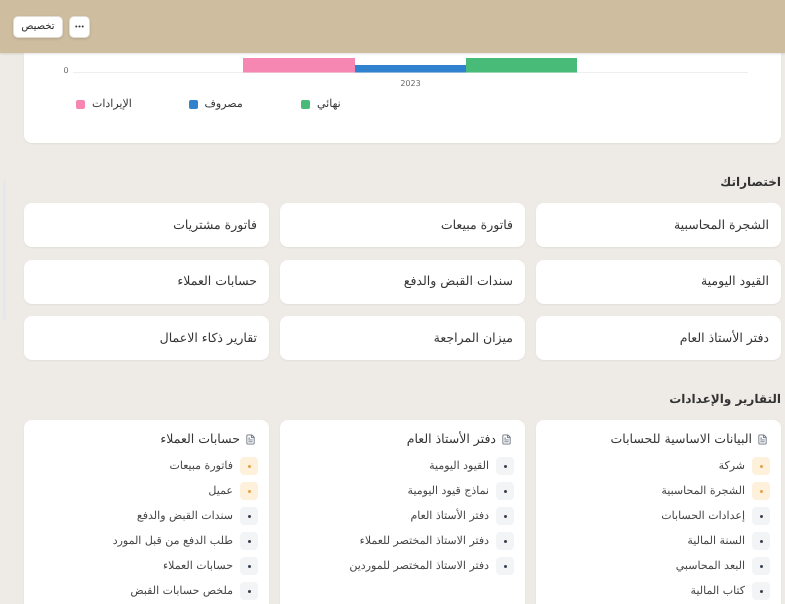  I want to click on report-link: إعدادات الحسابات, so click(703, 516).